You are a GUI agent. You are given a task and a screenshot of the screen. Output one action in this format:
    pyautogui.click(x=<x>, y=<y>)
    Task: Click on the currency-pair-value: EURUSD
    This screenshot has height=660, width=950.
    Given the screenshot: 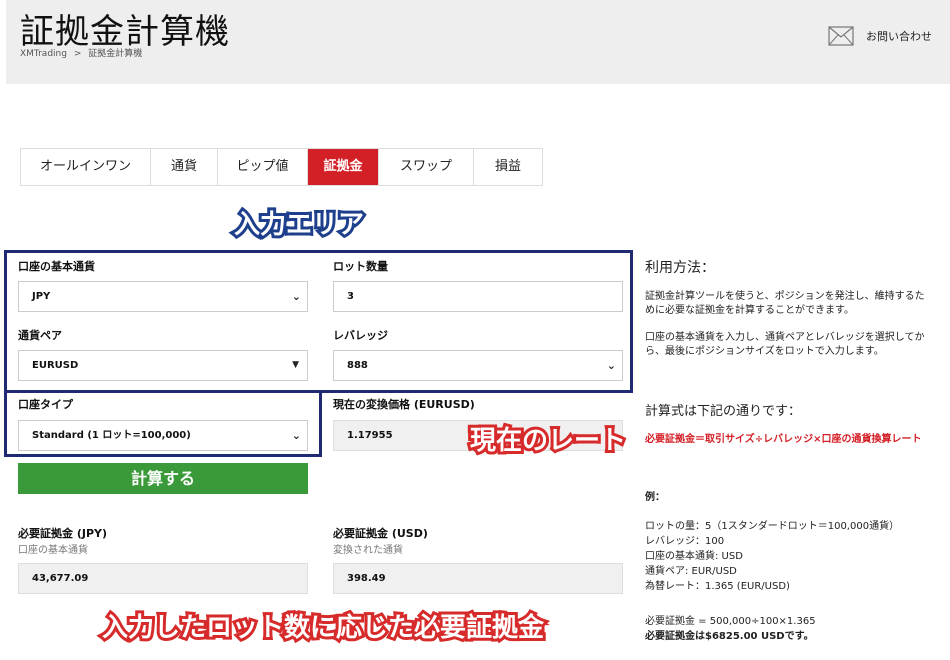 What is the action you would take?
    pyautogui.click(x=55, y=365)
    